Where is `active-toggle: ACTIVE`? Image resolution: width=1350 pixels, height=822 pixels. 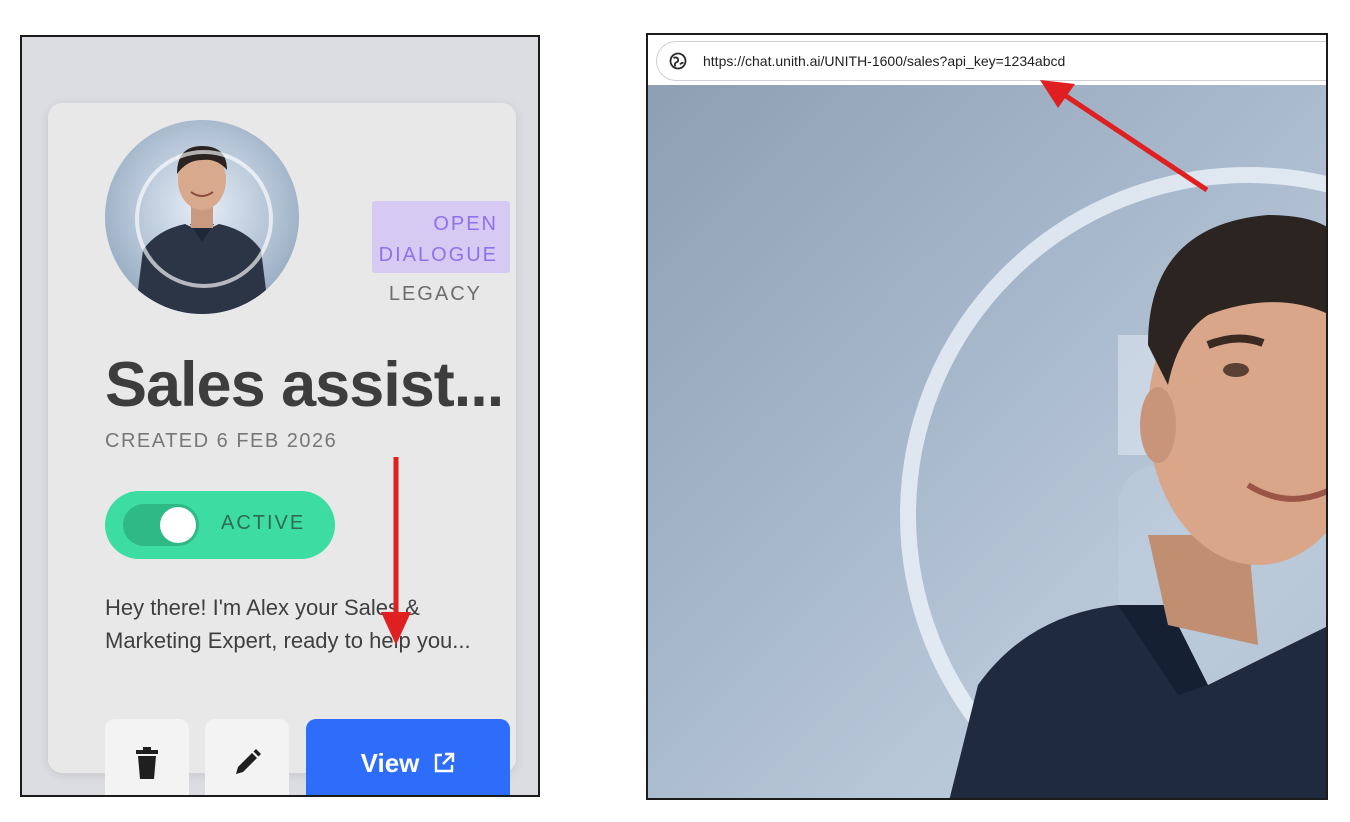 active-toggle: ACTIVE is located at coordinates (220, 525).